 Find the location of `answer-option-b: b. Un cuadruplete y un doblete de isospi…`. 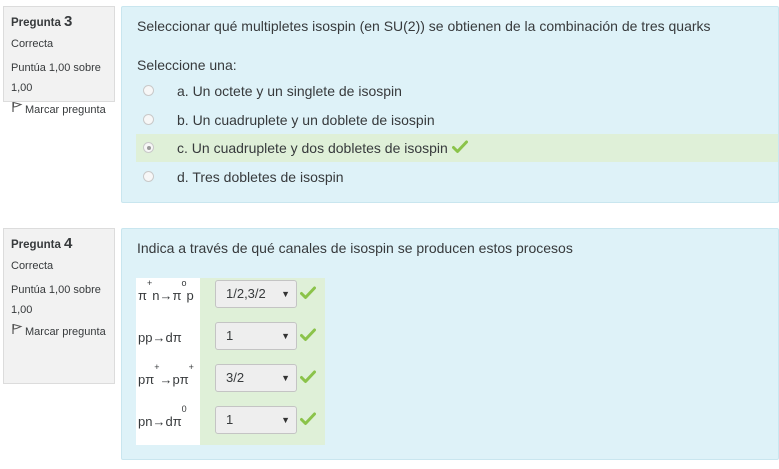

answer-option-b: b. Un cuadruplete y un doblete de isospi… is located at coordinates (457, 120).